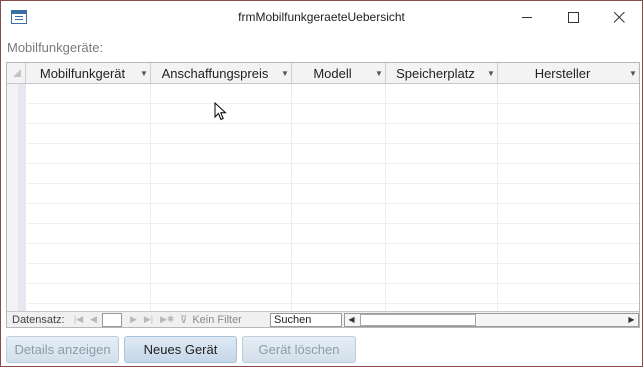  Describe the element at coordinates (418, 320) in the screenshot. I see `scroll-thumb` at that location.